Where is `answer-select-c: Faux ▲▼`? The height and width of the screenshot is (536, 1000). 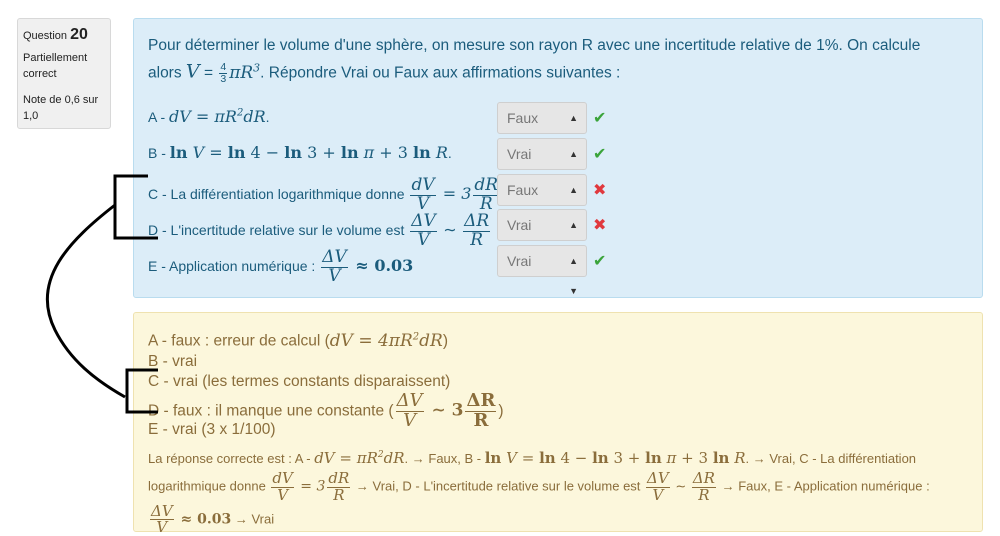 answer-select-c: Faux ▲▼ is located at coordinates (542, 199).